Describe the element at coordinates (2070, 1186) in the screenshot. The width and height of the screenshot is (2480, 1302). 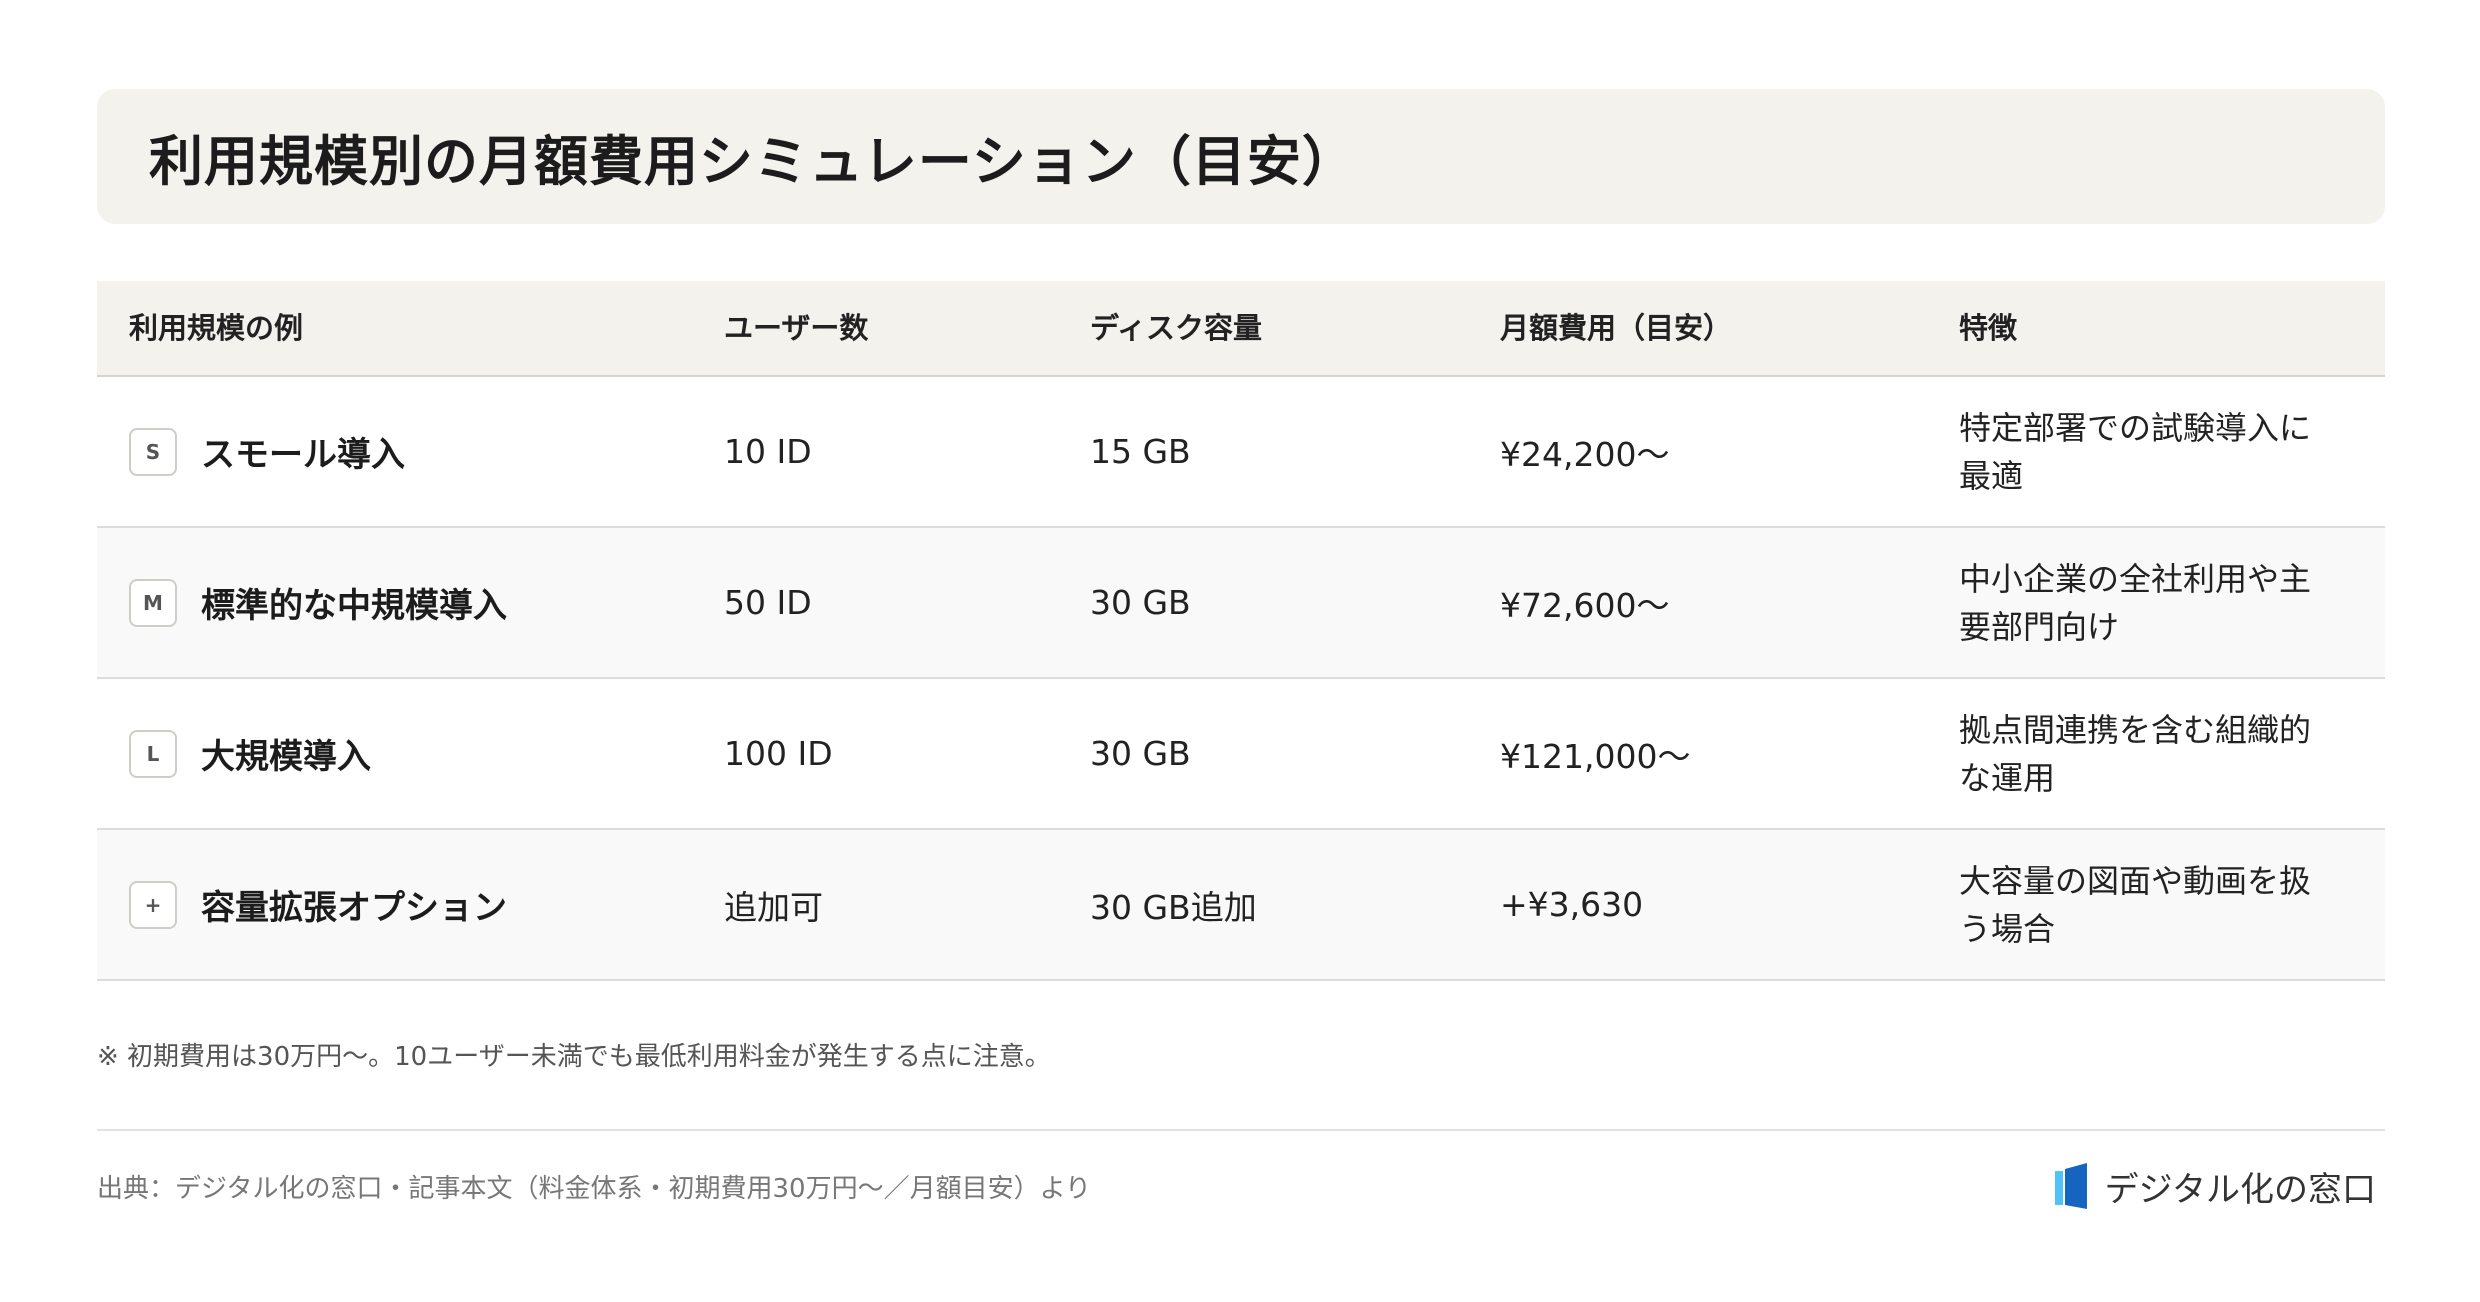
I see `window-logo-icon` at that location.